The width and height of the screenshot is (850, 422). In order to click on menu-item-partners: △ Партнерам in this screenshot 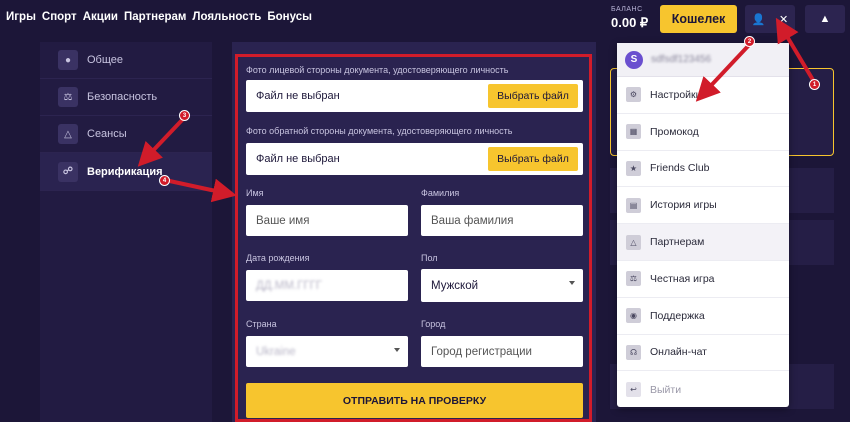, I will do `click(703, 242)`.